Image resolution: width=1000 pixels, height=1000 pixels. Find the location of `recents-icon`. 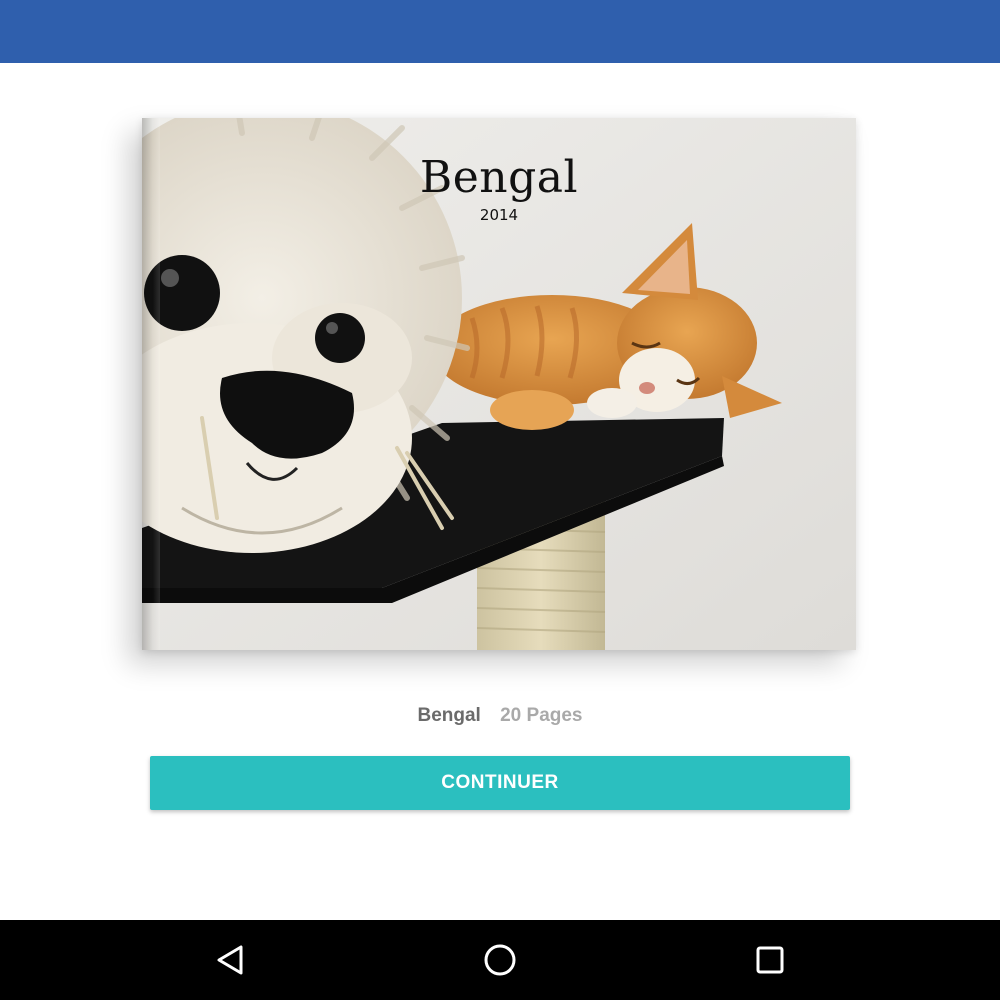

recents-icon is located at coordinates (770, 960).